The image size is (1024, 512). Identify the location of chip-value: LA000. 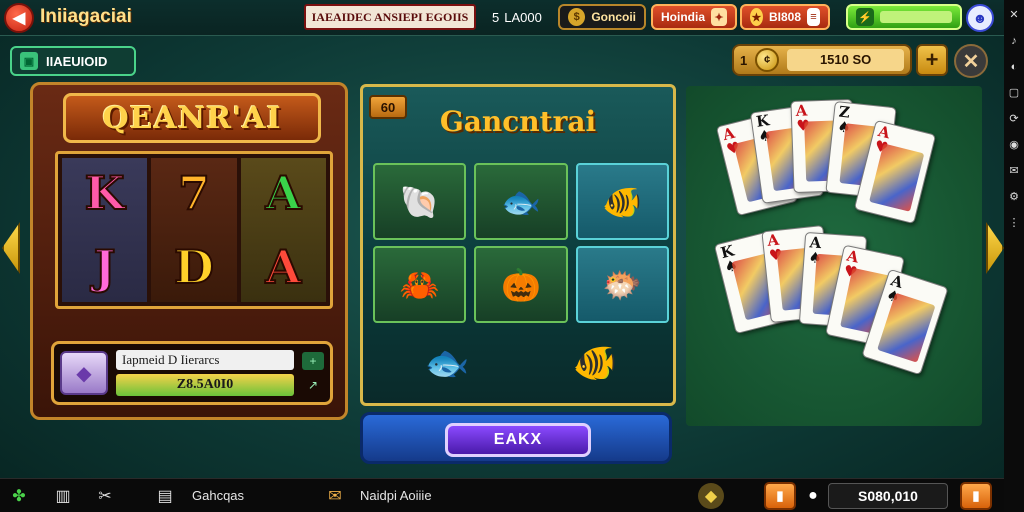
(523, 17).